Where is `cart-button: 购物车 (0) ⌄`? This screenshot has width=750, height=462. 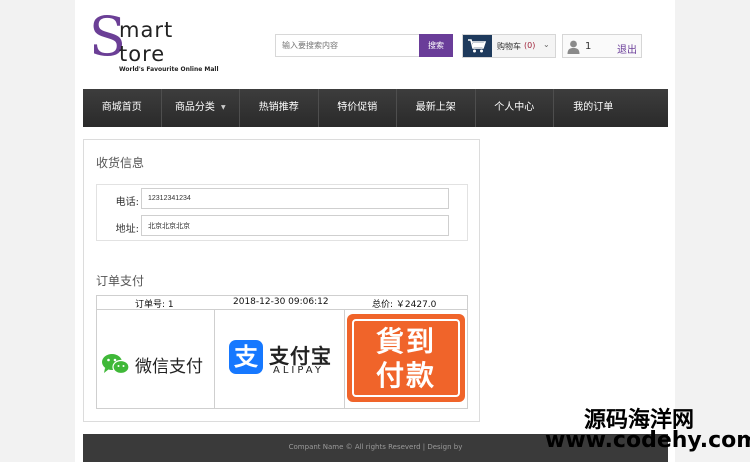
cart-button: 购物车 (0) ⌄ is located at coordinates (509, 46).